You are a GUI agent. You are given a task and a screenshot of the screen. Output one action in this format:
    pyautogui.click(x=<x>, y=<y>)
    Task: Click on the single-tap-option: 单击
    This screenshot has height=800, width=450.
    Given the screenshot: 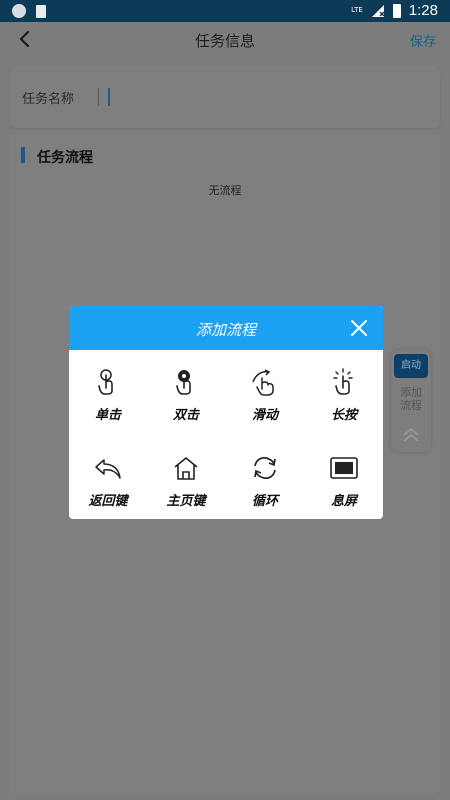 What is the action you would take?
    pyautogui.click(x=108, y=392)
    